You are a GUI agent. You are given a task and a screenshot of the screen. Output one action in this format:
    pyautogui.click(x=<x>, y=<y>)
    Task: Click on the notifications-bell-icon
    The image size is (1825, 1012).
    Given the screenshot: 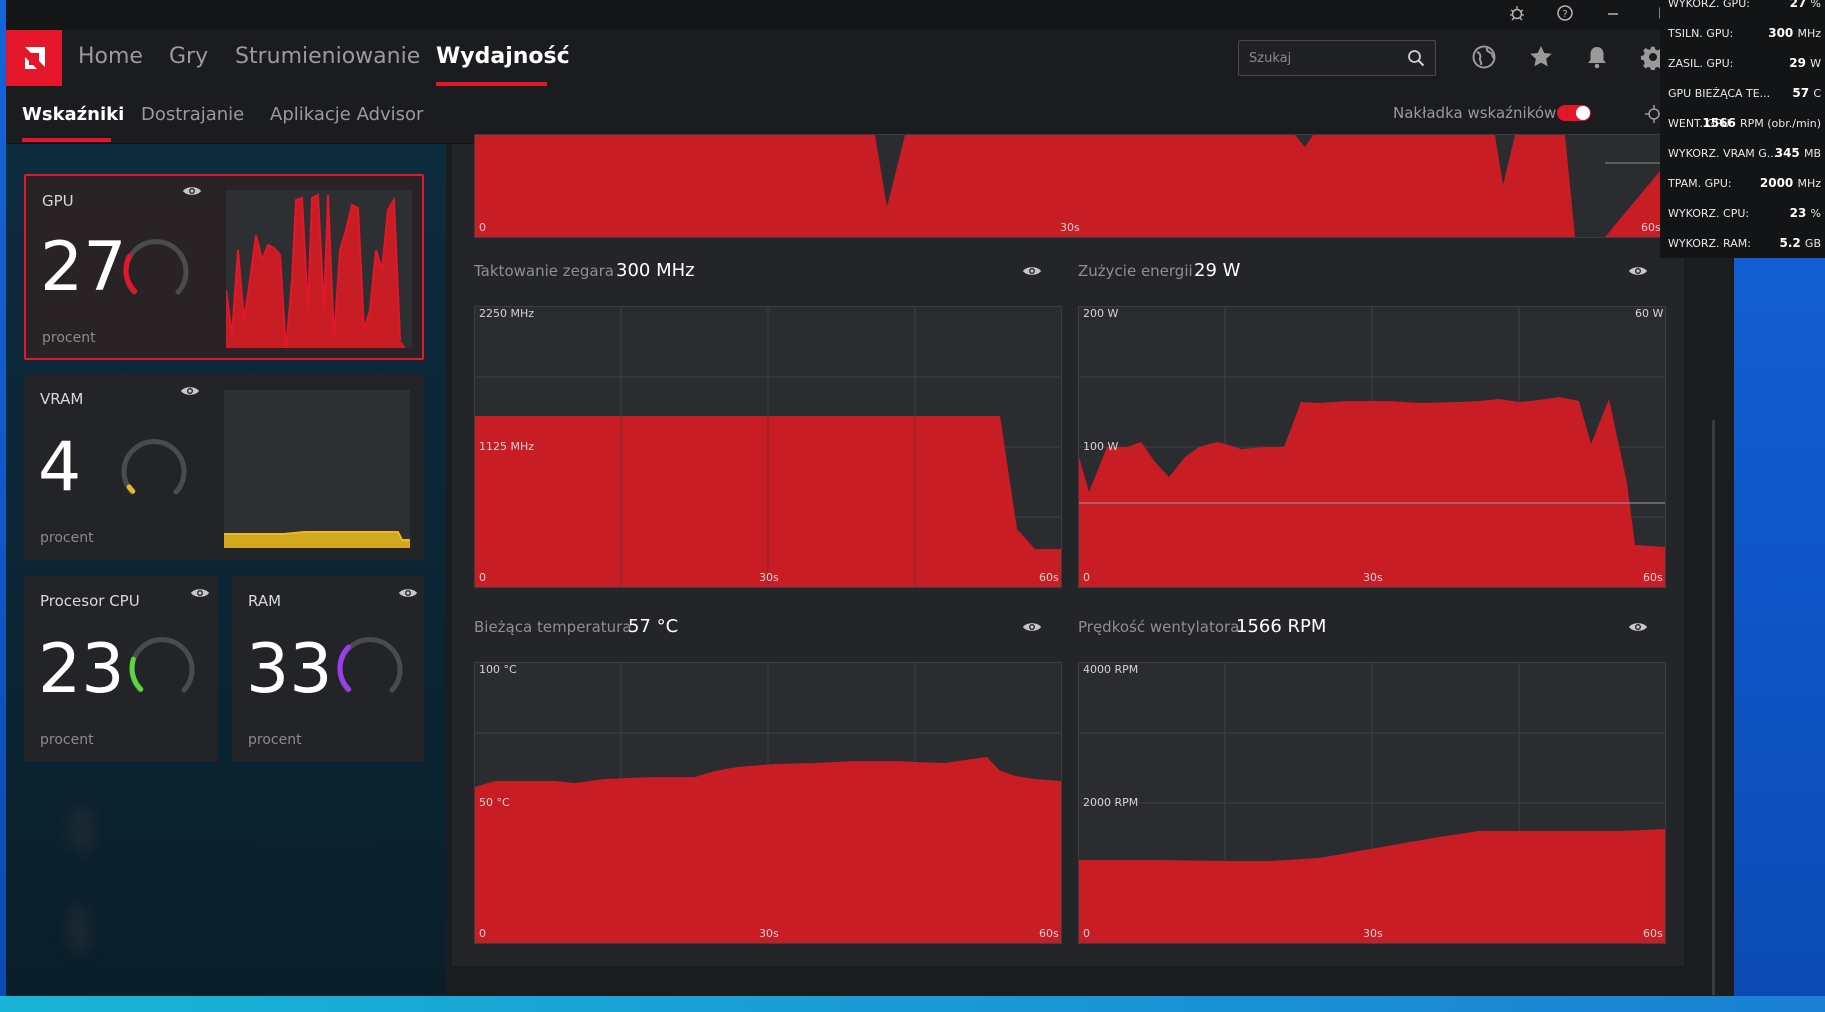 What is the action you would take?
    pyautogui.click(x=1598, y=58)
    